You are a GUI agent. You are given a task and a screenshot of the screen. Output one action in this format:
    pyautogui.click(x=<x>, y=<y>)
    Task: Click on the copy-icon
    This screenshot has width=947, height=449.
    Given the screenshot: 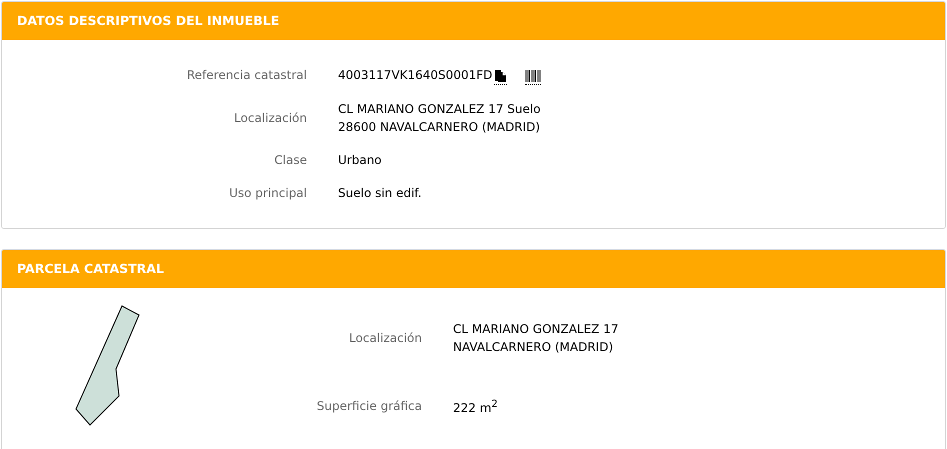 What is the action you would take?
    pyautogui.click(x=501, y=77)
    